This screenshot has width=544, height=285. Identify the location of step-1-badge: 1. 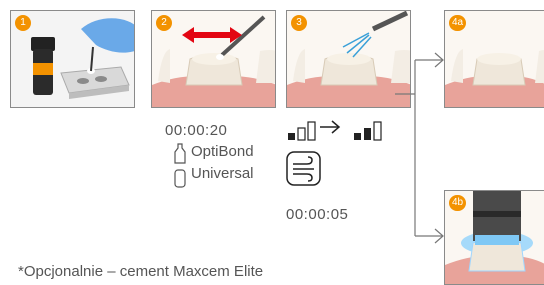
(23, 23).